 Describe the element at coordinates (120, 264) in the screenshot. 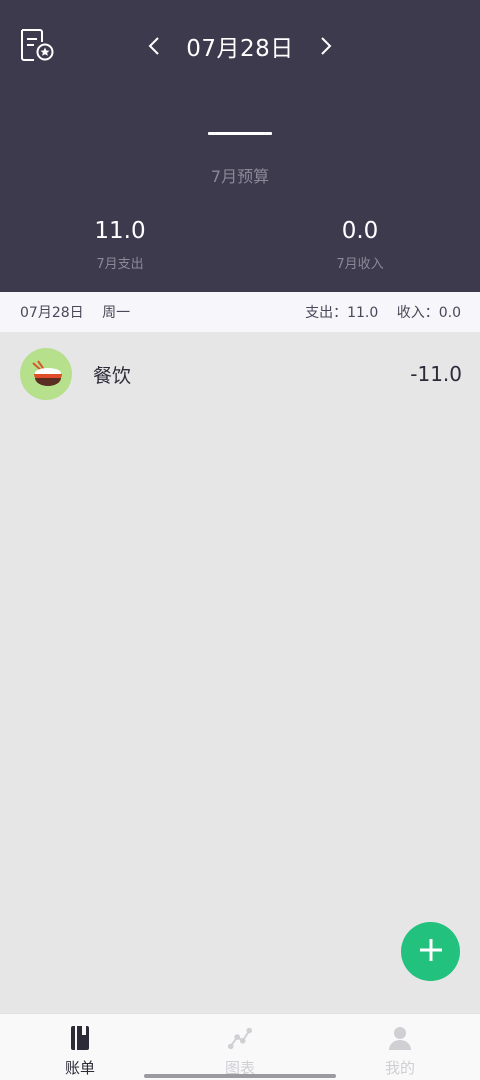

I see `month-expense-label: 7月支出` at that location.